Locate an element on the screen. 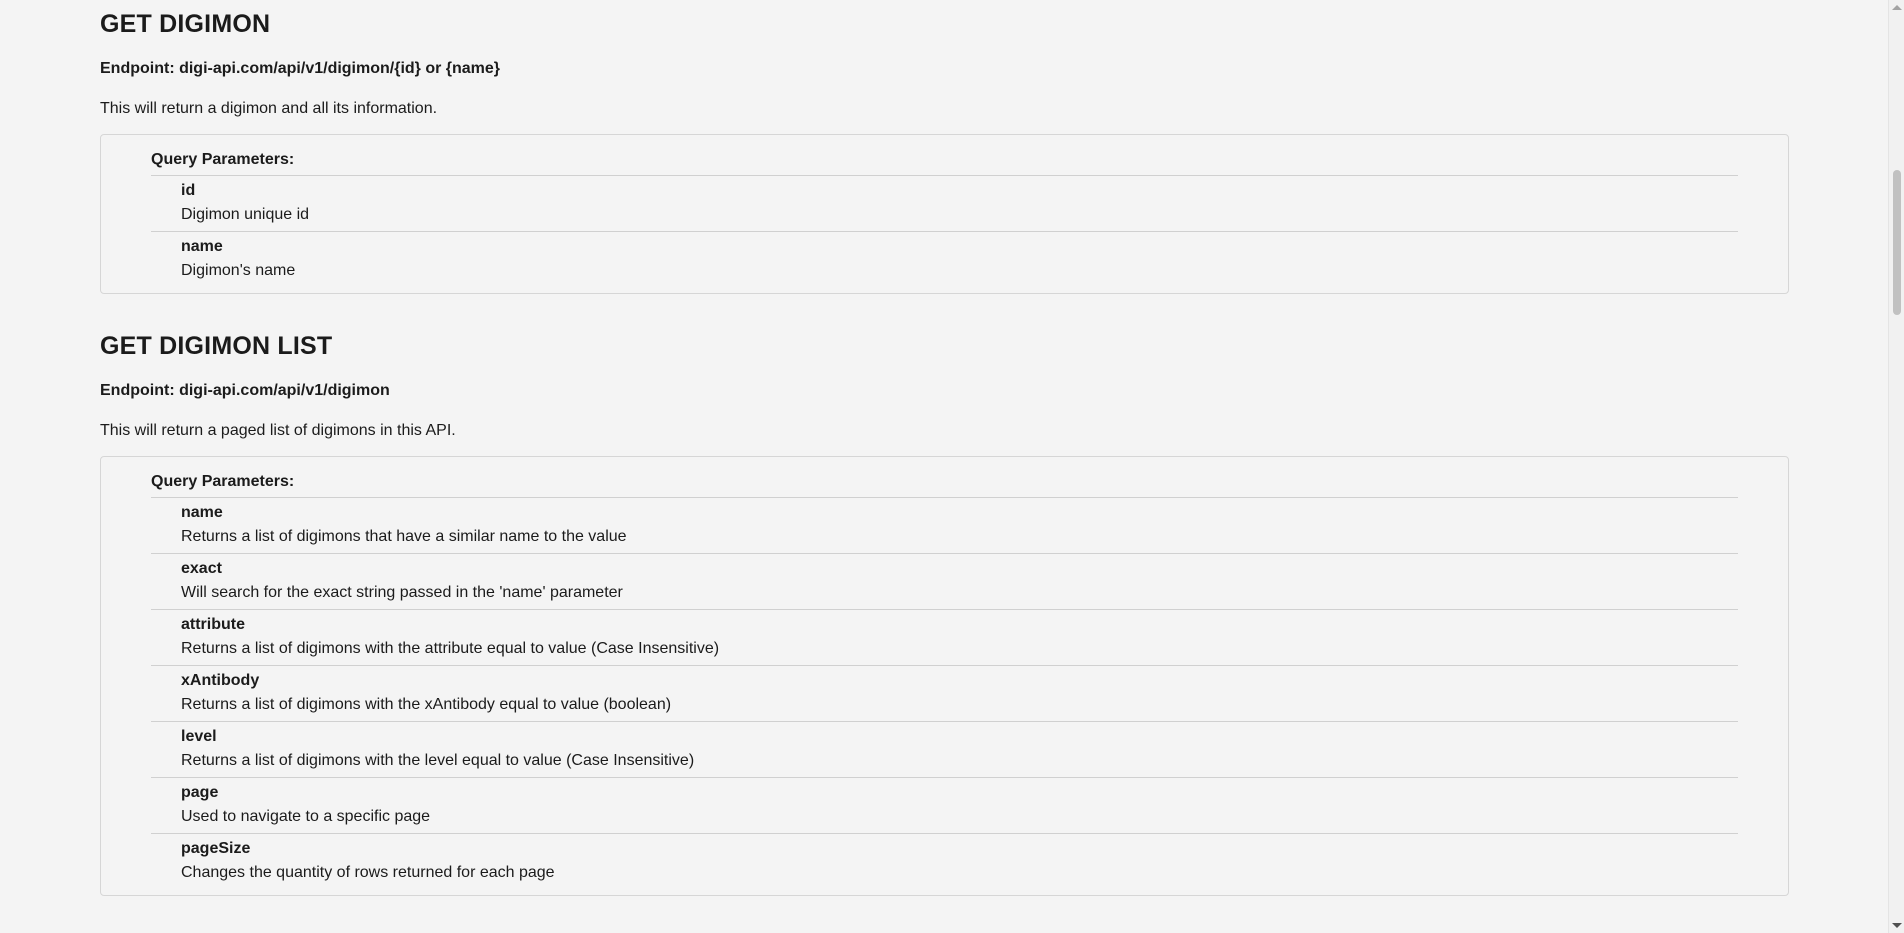 This screenshot has width=1904, height=933. param-name: exact is located at coordinates (201, 568).